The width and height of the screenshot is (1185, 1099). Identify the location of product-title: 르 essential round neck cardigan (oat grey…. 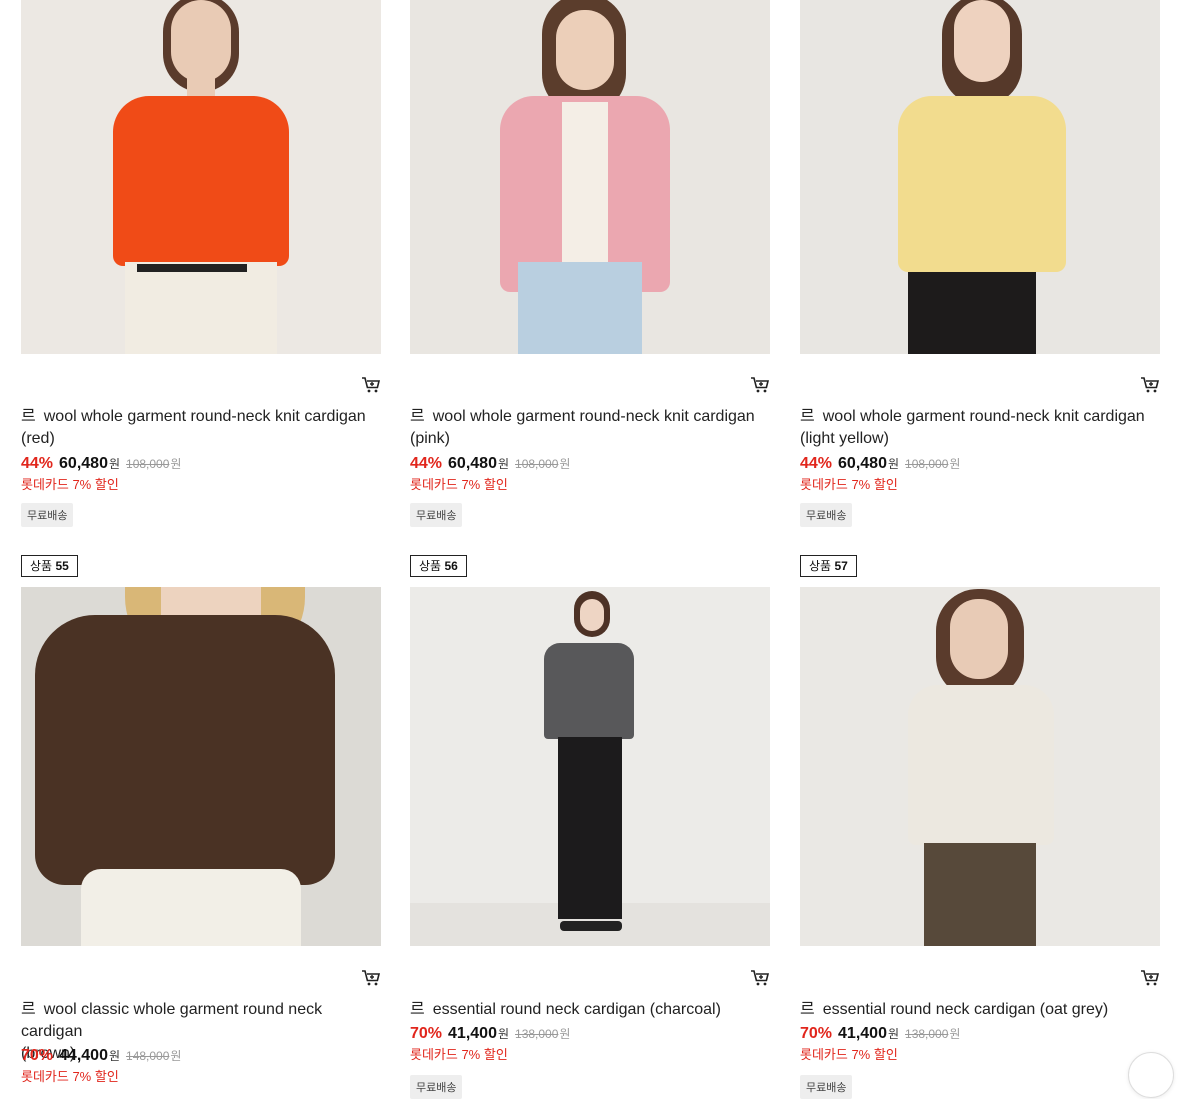
(980, 1010).